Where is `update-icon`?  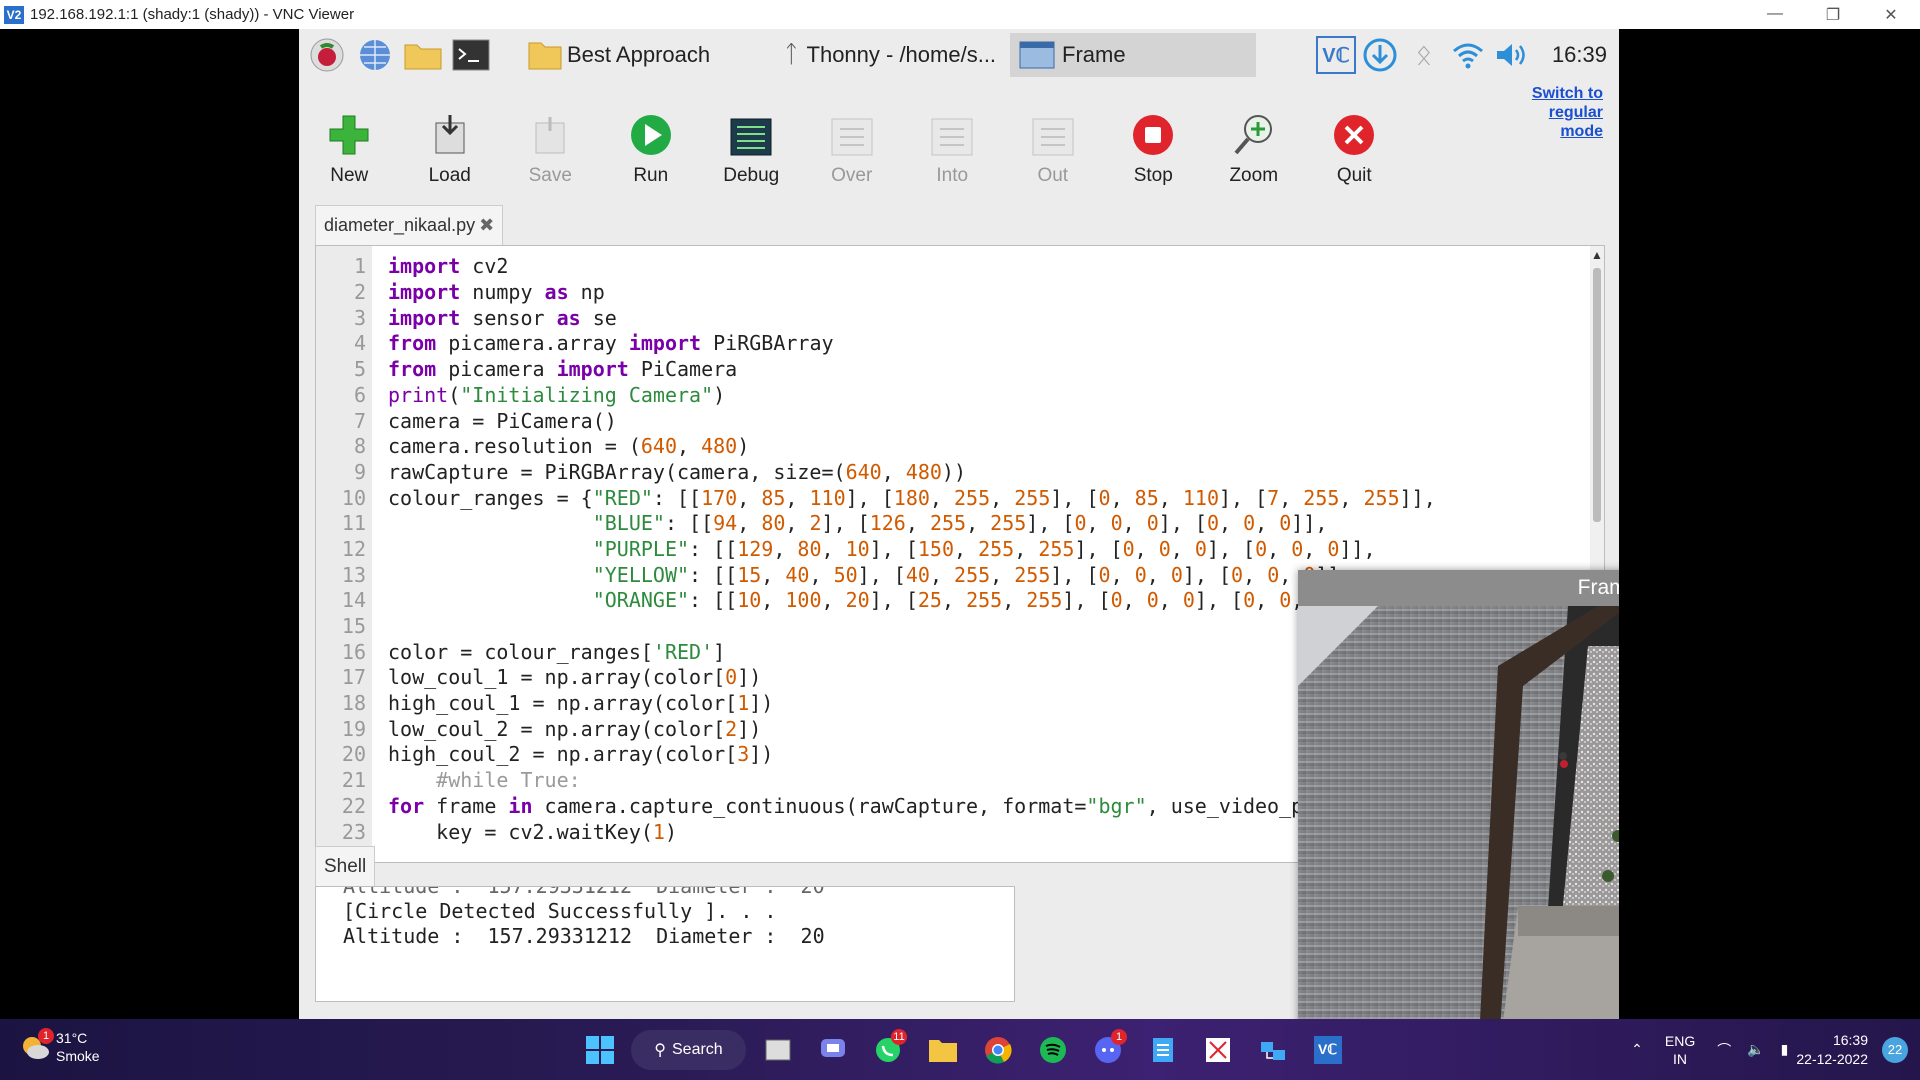 update-icon is located at coordinates (1380, 55).